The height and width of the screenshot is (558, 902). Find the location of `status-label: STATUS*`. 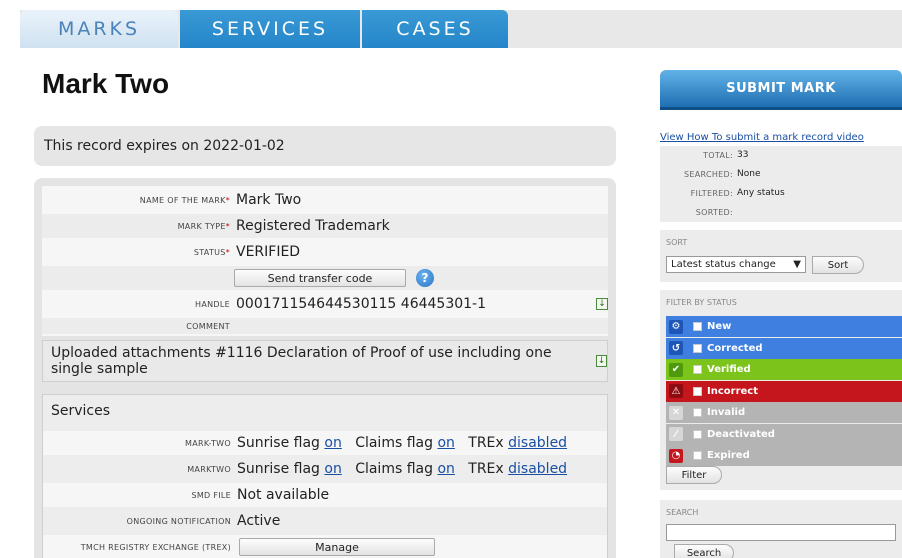

status-label: STATUS* is located at coordinates (211, 252).